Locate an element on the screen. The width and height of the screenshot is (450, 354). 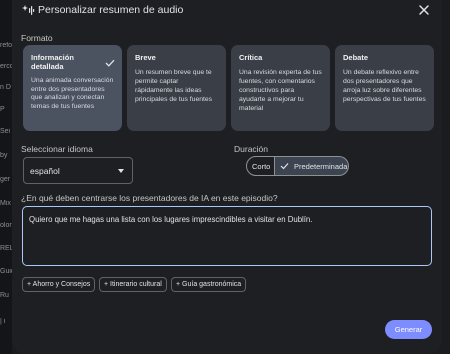
suggestion-chip-ahorro: + Ahorro y Consejos is located at coordinates (59, 284).